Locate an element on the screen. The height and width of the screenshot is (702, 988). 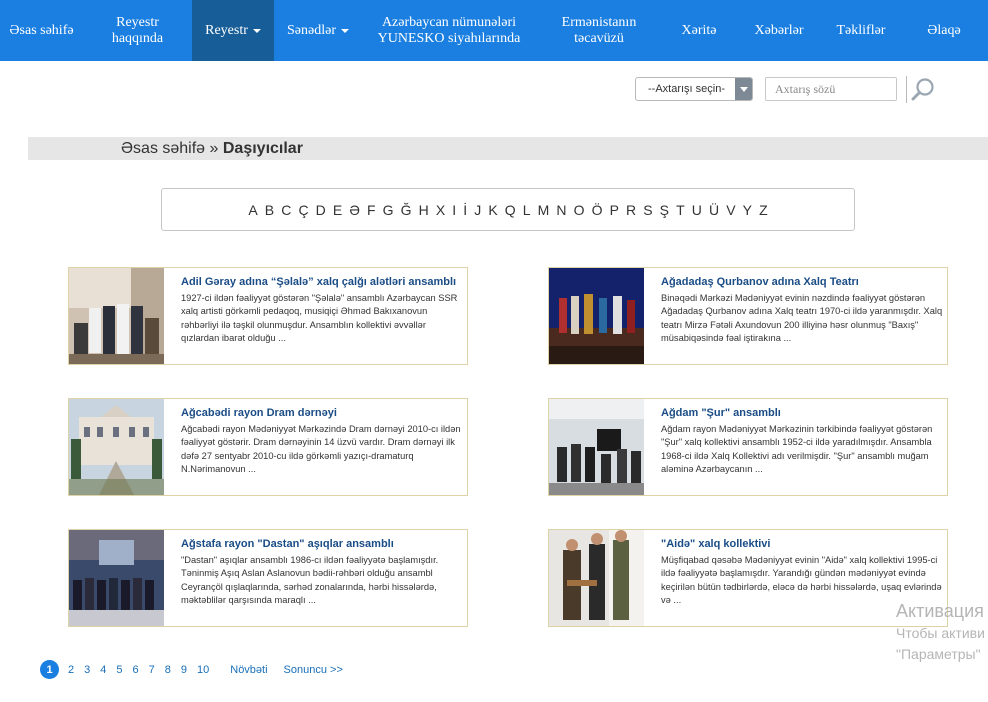
alphabet-filter: ABCÇDEƏFGĞHXIİJKQLMNOÖPRSŞTUÜVYZ is located at coordinates (508, 209).